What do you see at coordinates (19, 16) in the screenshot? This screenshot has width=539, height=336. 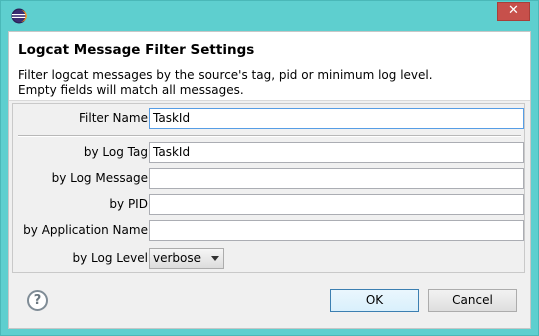 I see `eclipse-icon` at bounding box center [19, 16].